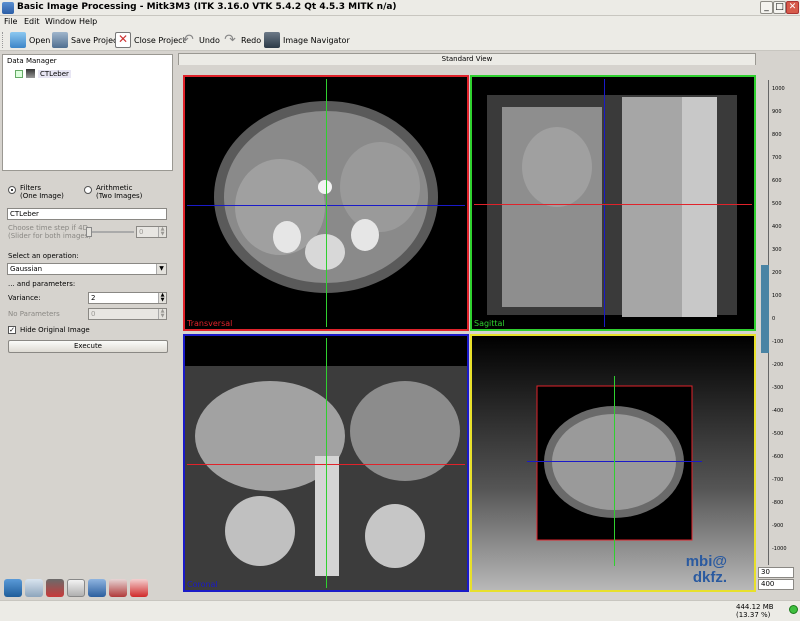 Image resolution: width=800 pixels, height=621 pixels. What do you see at coordinates (777, 158) in the screenshot?
I see `level-window-tick-label: 700` at bounding box center [777, 158].